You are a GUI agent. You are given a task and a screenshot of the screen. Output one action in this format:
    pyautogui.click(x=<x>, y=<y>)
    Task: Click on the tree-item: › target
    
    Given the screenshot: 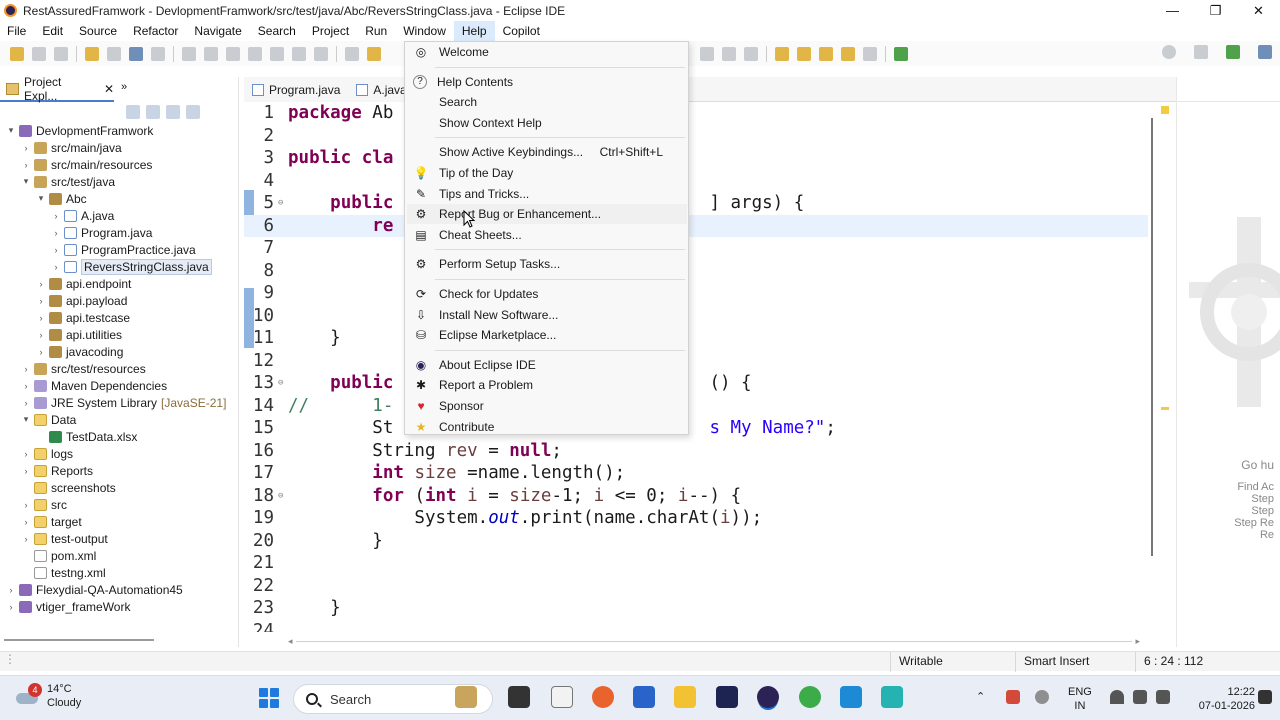 What is the action you would take?
    pyautogui.click(x=119, y=521)
    